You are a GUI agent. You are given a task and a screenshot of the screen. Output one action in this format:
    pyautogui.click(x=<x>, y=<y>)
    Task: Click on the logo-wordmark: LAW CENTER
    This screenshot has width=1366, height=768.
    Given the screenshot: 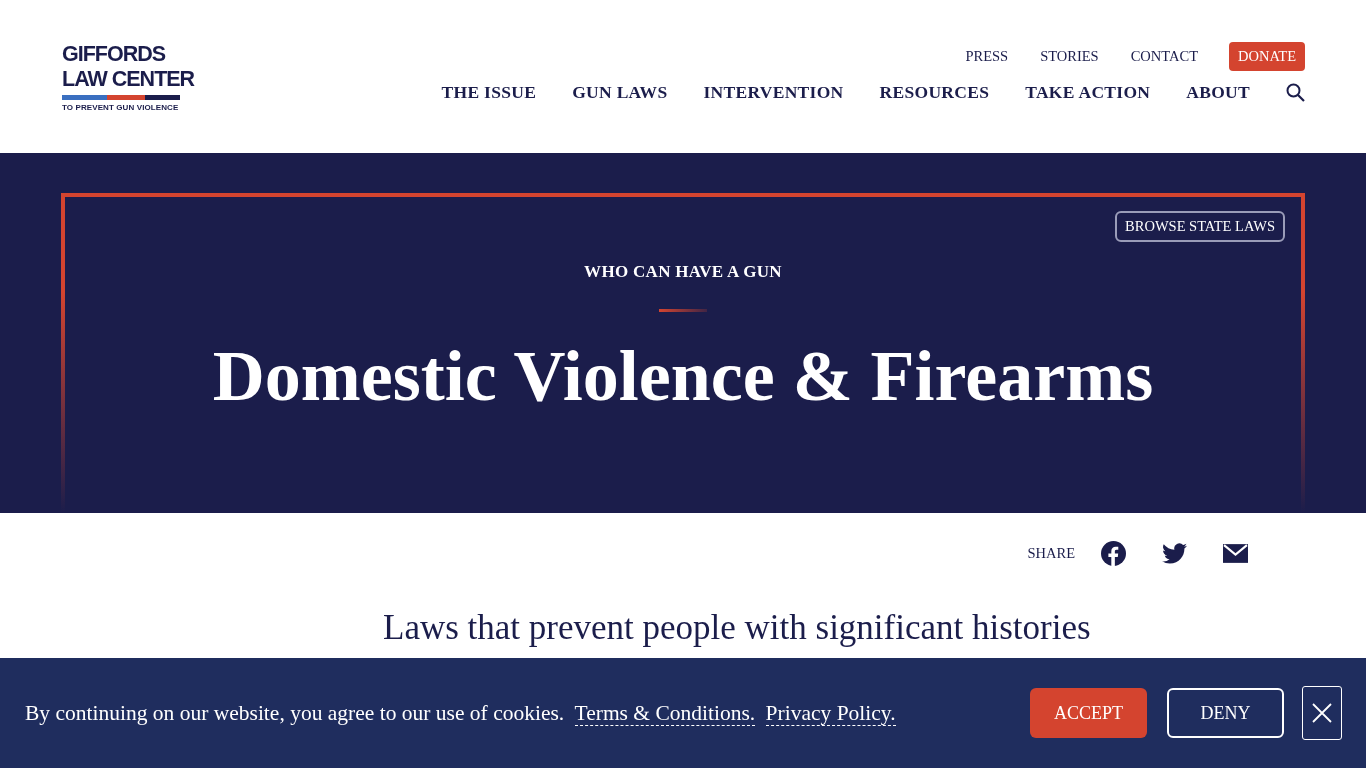 What is the action you would take?
    pyautogui.click(x=128, y=79)
    